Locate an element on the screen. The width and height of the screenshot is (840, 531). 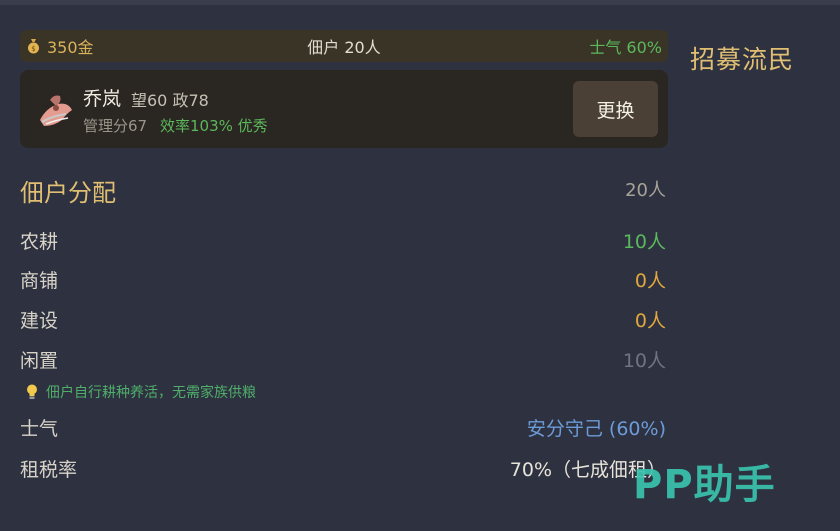
morale-summary: 士气 60% is located at coordinates (625, 47).